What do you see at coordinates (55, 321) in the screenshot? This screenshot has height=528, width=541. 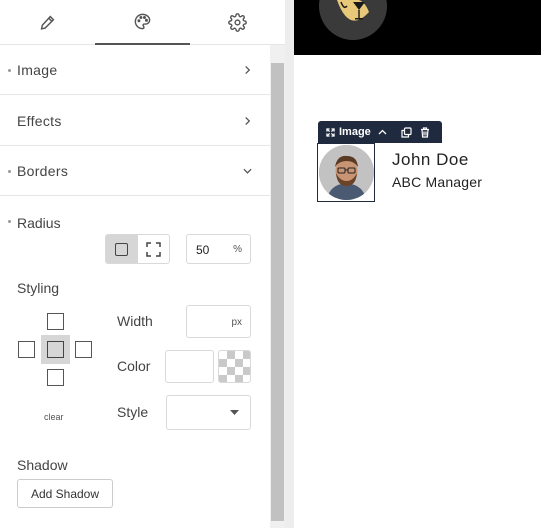 I see `border-top-toggle` at bounding box center [55, 321].